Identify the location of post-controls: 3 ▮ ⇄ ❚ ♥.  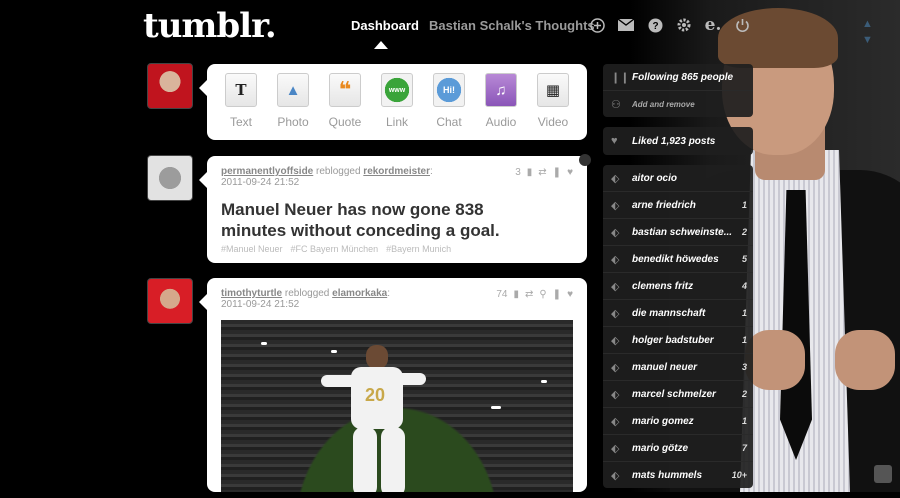
(544, 172).